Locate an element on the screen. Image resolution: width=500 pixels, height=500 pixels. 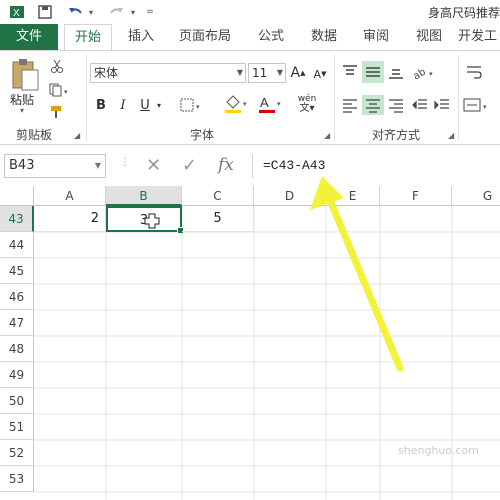
ribbon-tabs: 文件 开始 插入 页面布局 公式 数据 审阅 视图 开发工 is located at coordinates (250, 37).